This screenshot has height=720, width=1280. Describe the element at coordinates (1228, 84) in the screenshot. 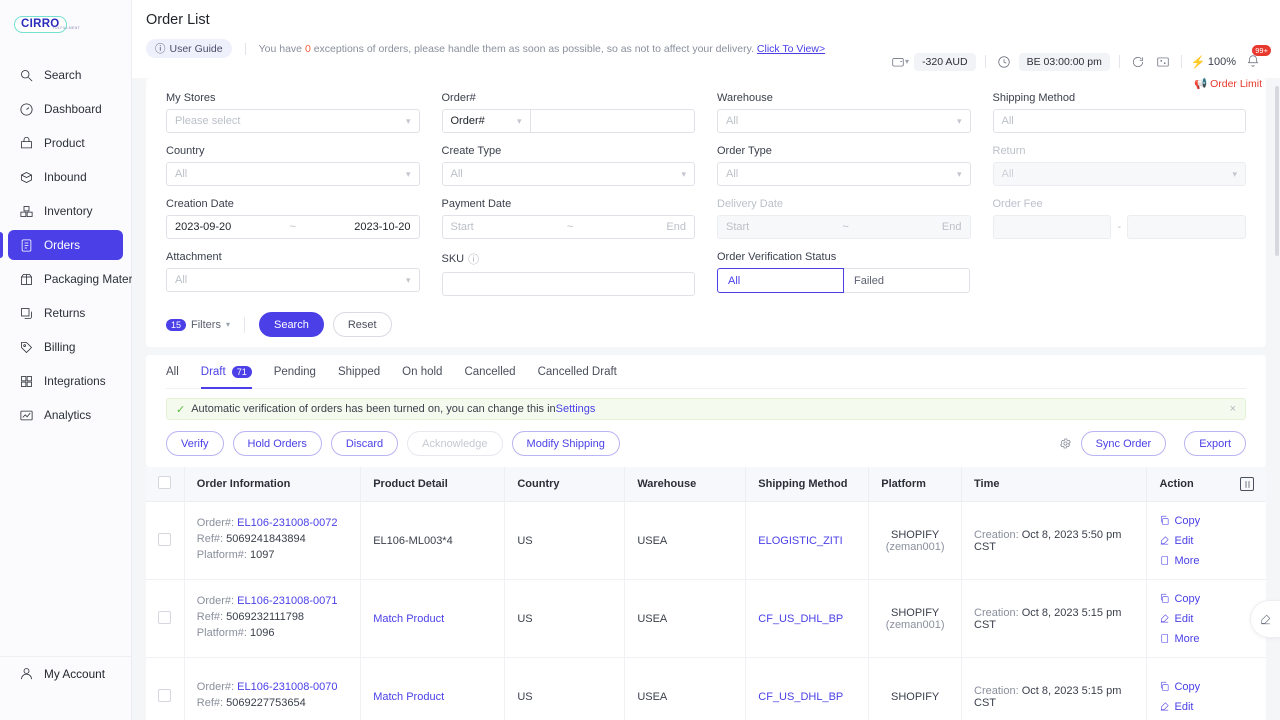

I see `order-limit-link: 📢 Order Limit` at that location.